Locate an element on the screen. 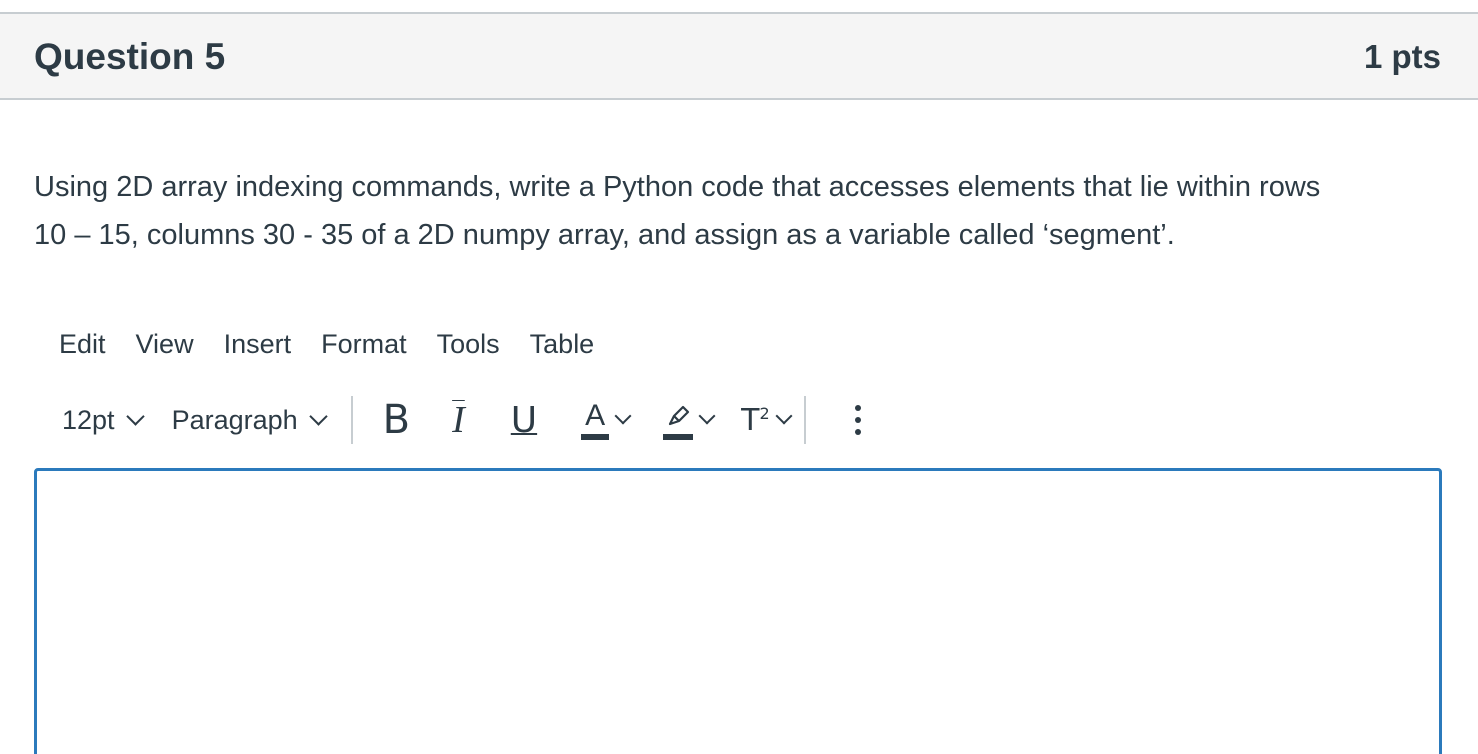  font-size-dropdown: 12pt is located at coordinates (102, 420).